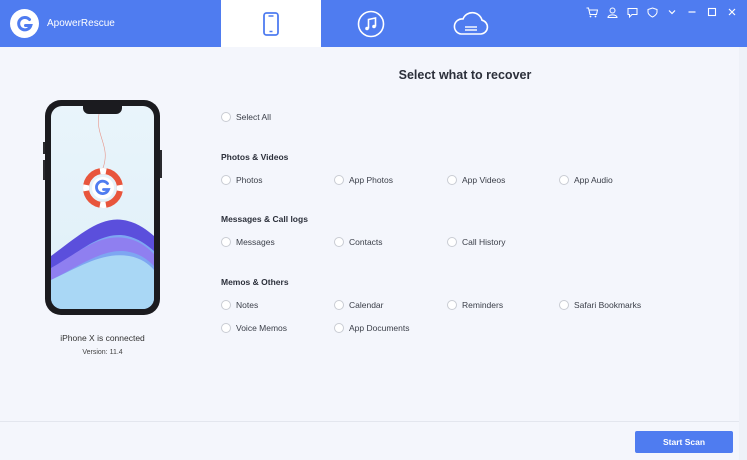 This screenshot has width=747, height=460. What do you see at coordinates (81, 23) in the screenshot?
I see `app-name: ApowerRescue` at bounding box center [81, 23].